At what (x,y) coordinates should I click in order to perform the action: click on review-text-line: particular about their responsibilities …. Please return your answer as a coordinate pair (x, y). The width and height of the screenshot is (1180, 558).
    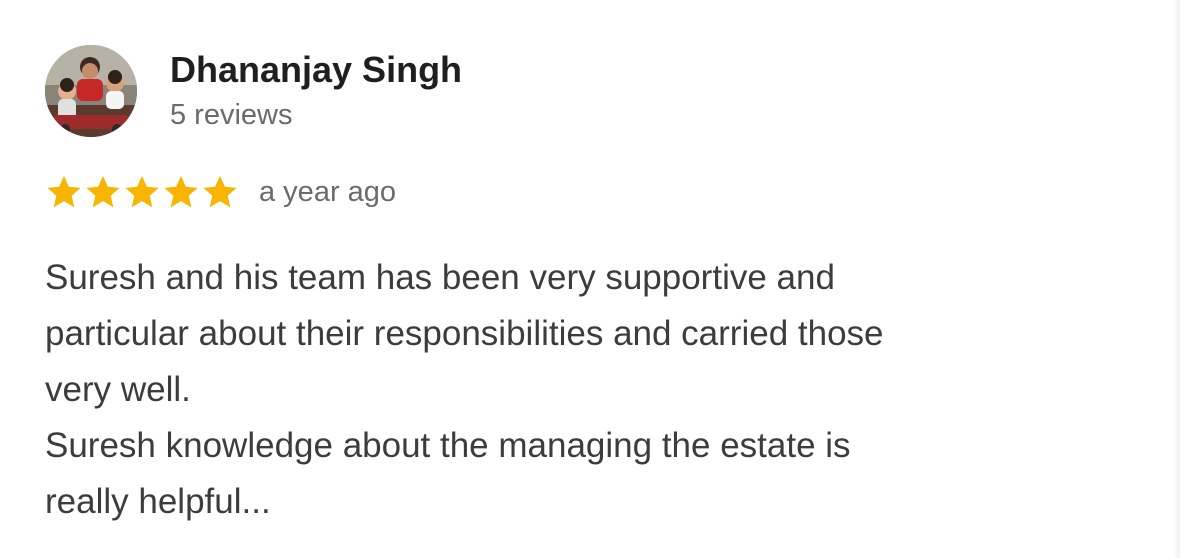
    Looking at the image, I should click on (464, 333).